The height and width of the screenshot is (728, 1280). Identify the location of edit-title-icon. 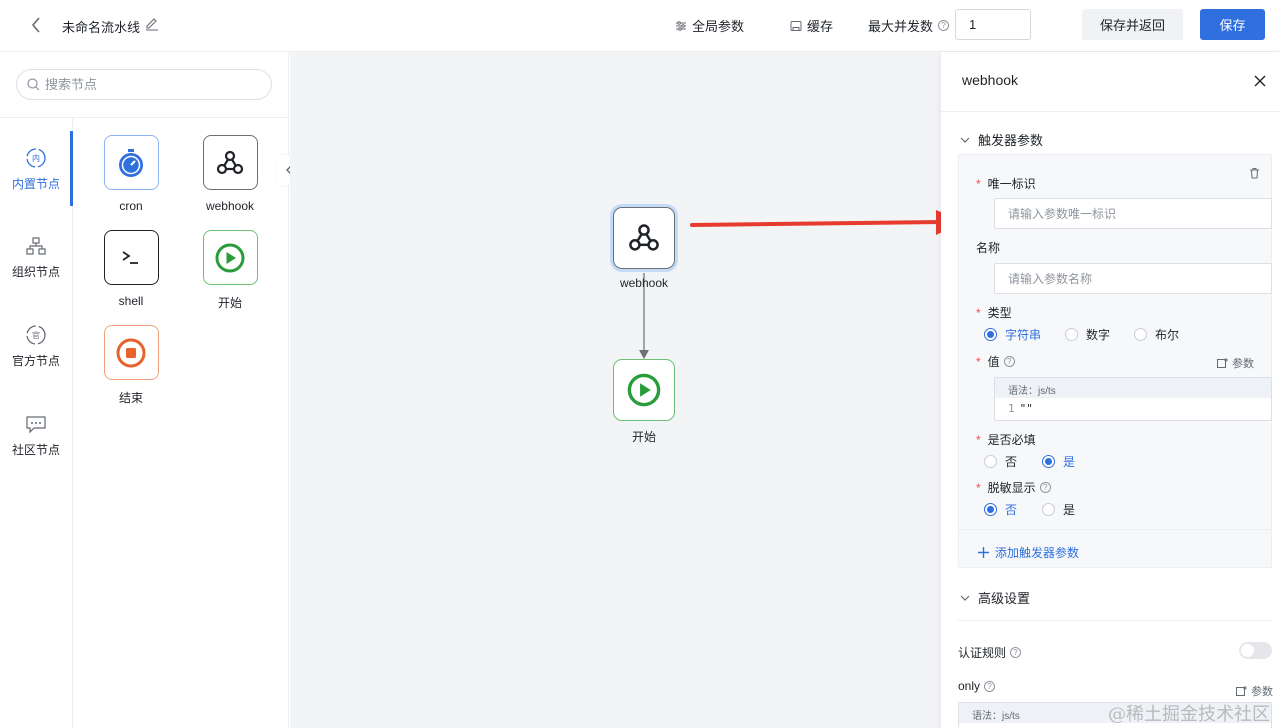
(153, 24).